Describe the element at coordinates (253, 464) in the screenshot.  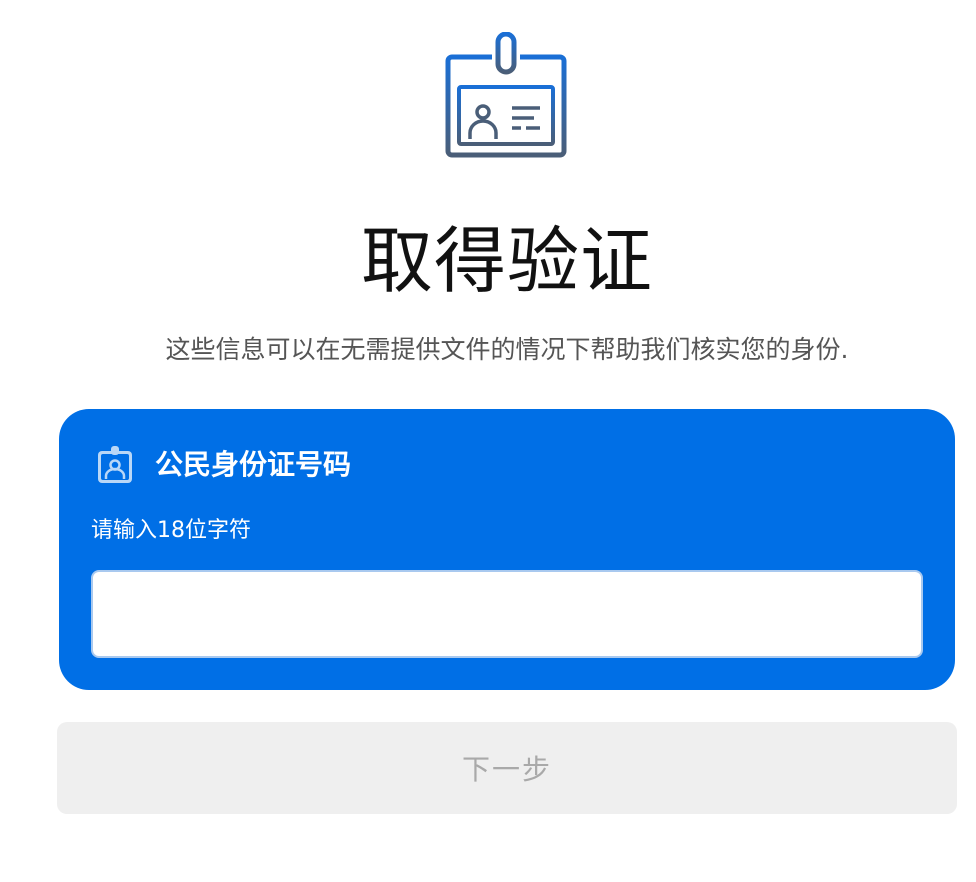
I see `panel-title: 公民身份证号码` at that location.